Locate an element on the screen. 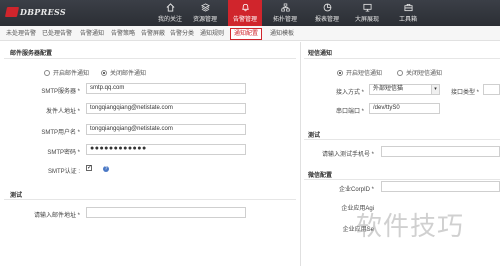 The height and width of the screenshot is (266, 500). tab-notification-templates: 通知模板 is located at coordinates (282, 34).